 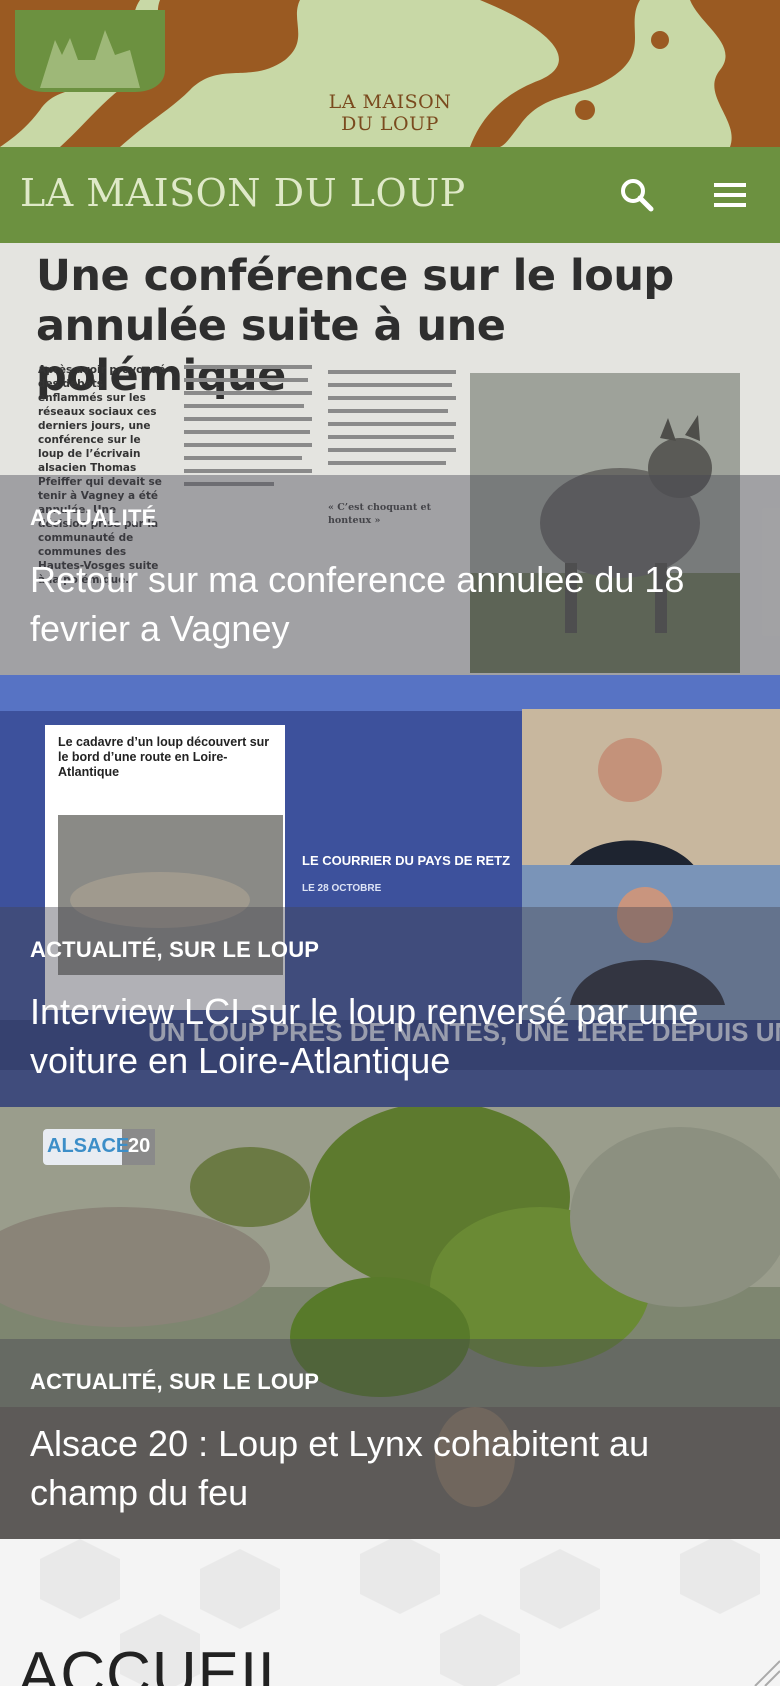 I want to click on hamburger-menu-icon, so click(x=730, y=195).